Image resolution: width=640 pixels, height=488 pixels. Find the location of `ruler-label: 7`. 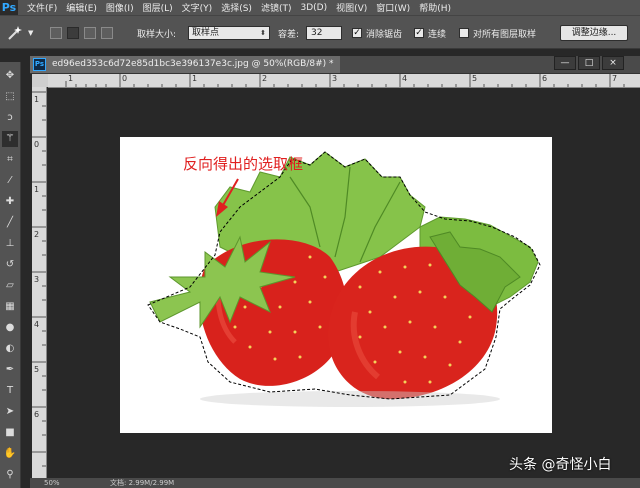

ruler-label: 7 is located at coordinates (615, 78).